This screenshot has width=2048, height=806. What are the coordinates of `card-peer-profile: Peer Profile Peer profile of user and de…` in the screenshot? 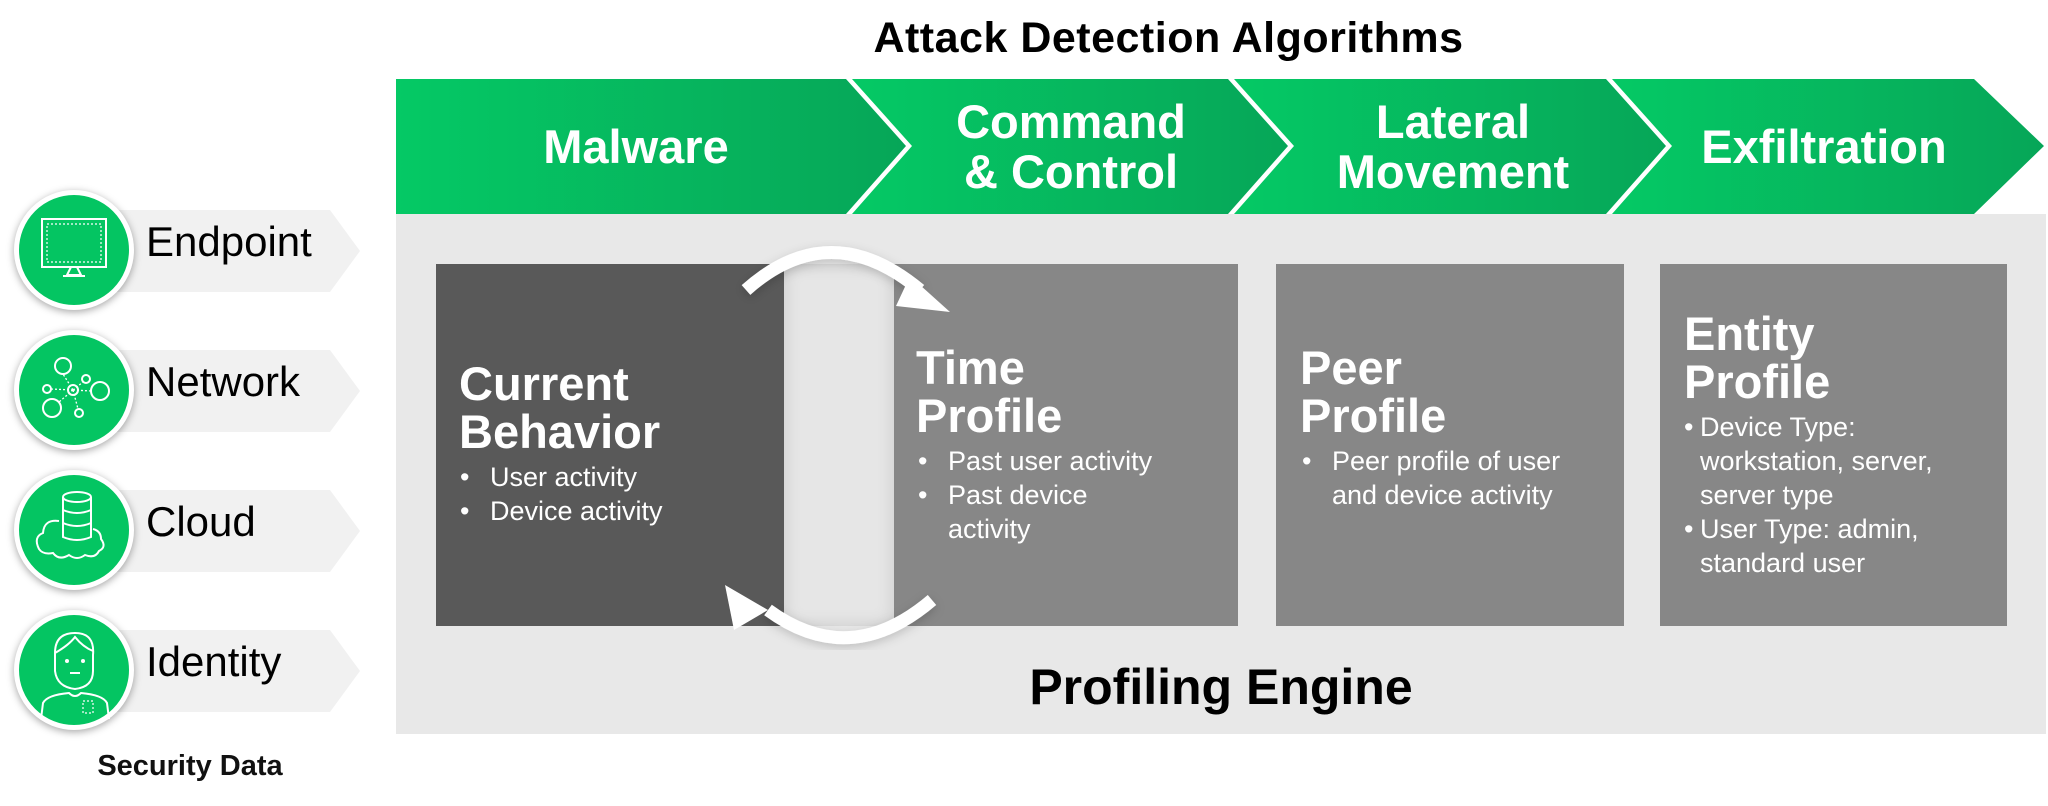 It's located at (1450, 445).